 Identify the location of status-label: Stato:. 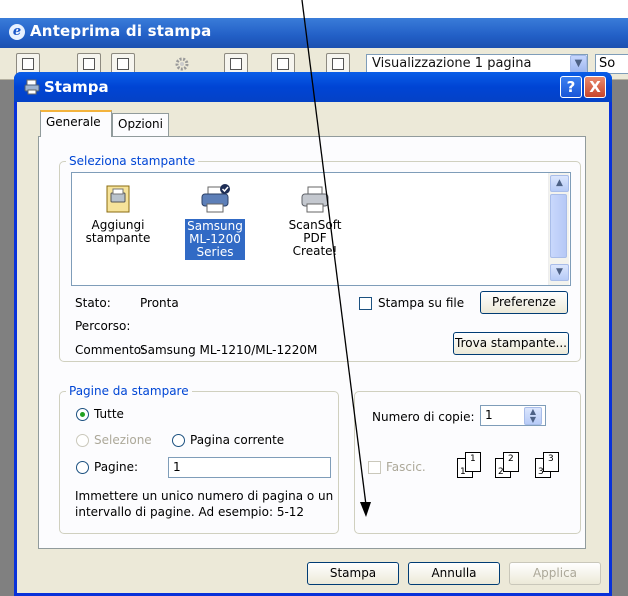
(93, 303).